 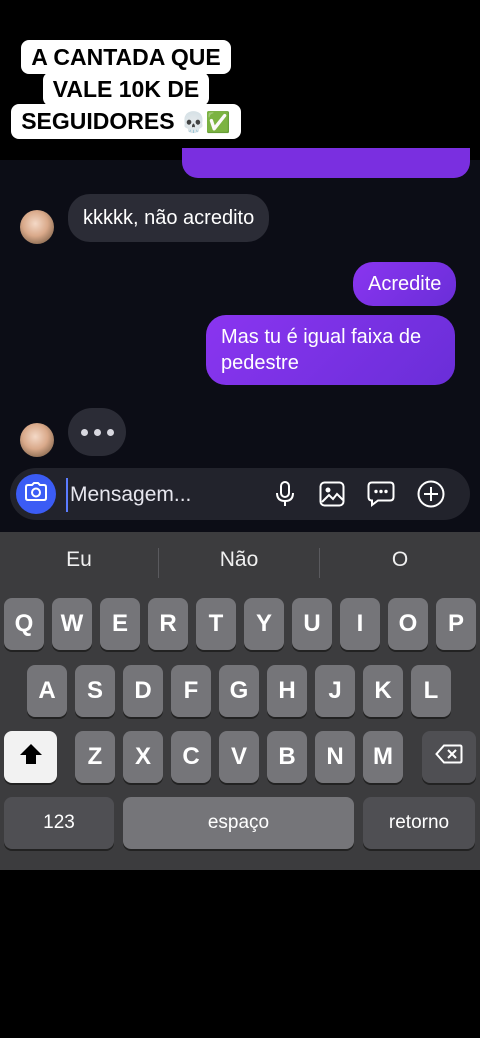 I want to click on backspace-icon, so click(x=449, y=757).